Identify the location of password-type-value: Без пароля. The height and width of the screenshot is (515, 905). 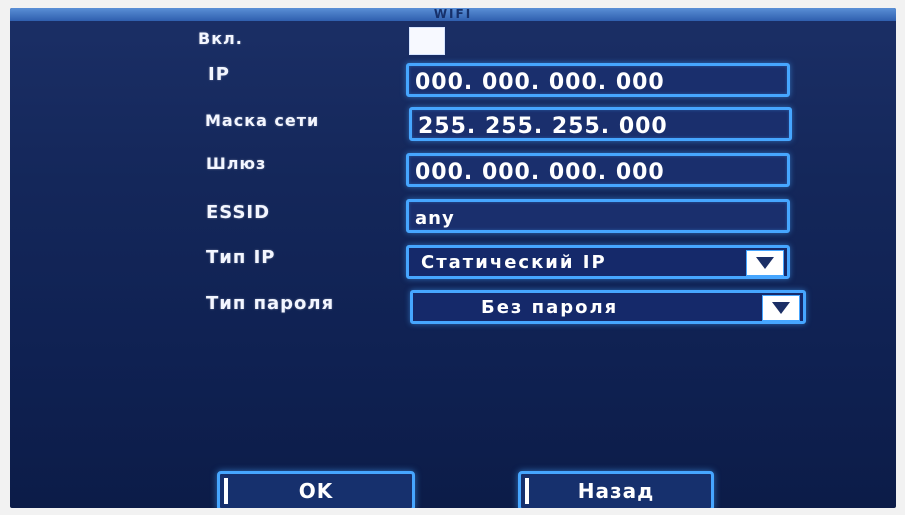
(550, 307).